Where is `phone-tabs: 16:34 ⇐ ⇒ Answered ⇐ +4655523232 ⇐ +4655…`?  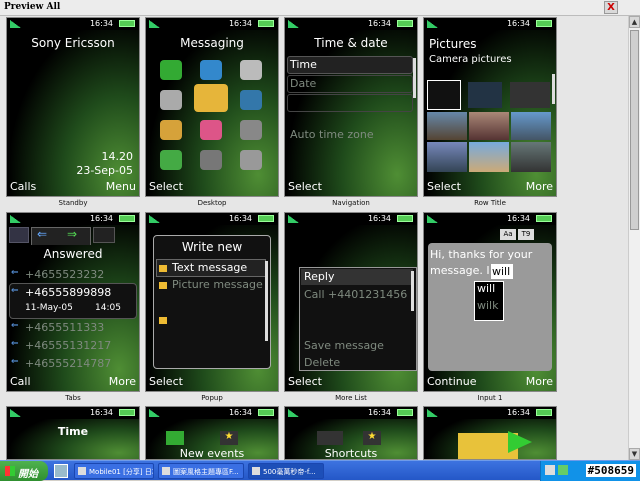
phone-tabs: 16:34 ⇐ ⇒ Answered ⇐ +4655523232 ⇐ +4655… is located at coordinates (73, 302).